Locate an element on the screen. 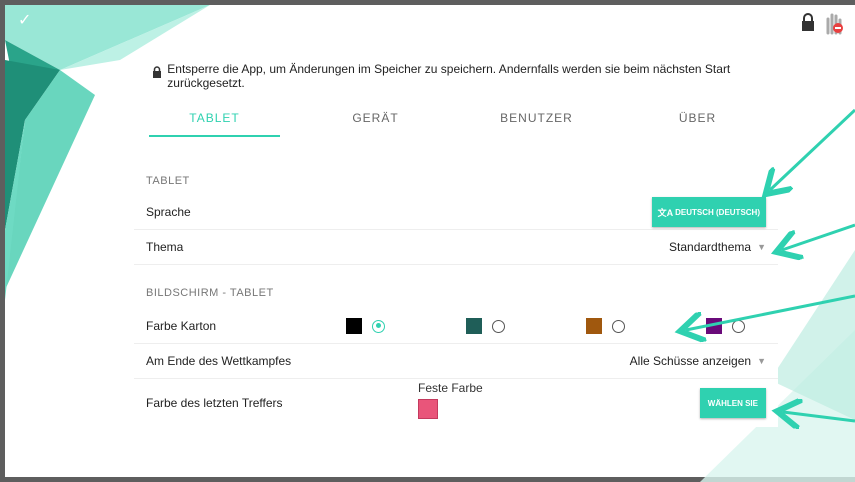 The width and height of the screenshot is (855, 482). fixed-color-label: Feste Farbe is located at coordinates (450, 388).